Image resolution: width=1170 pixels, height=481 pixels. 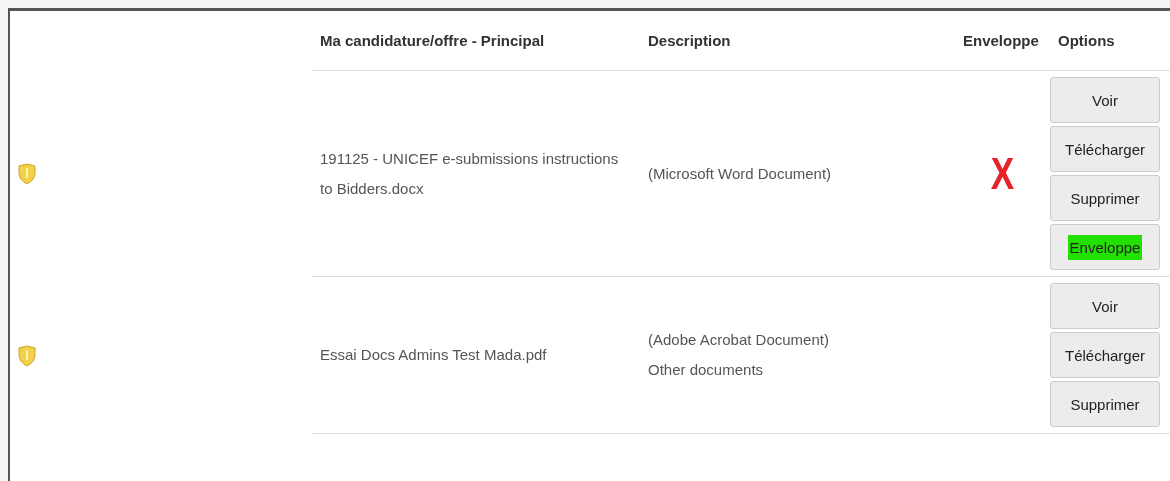 I want to click on description-text: (Adobe Acrobat Document), so click(x=738, y=340).